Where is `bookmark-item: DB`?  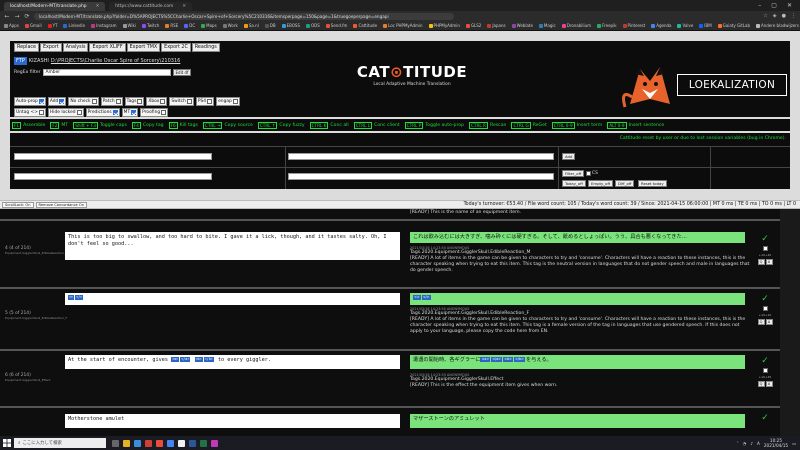
bookmark-item: DB is located at coordinates (270, 25).